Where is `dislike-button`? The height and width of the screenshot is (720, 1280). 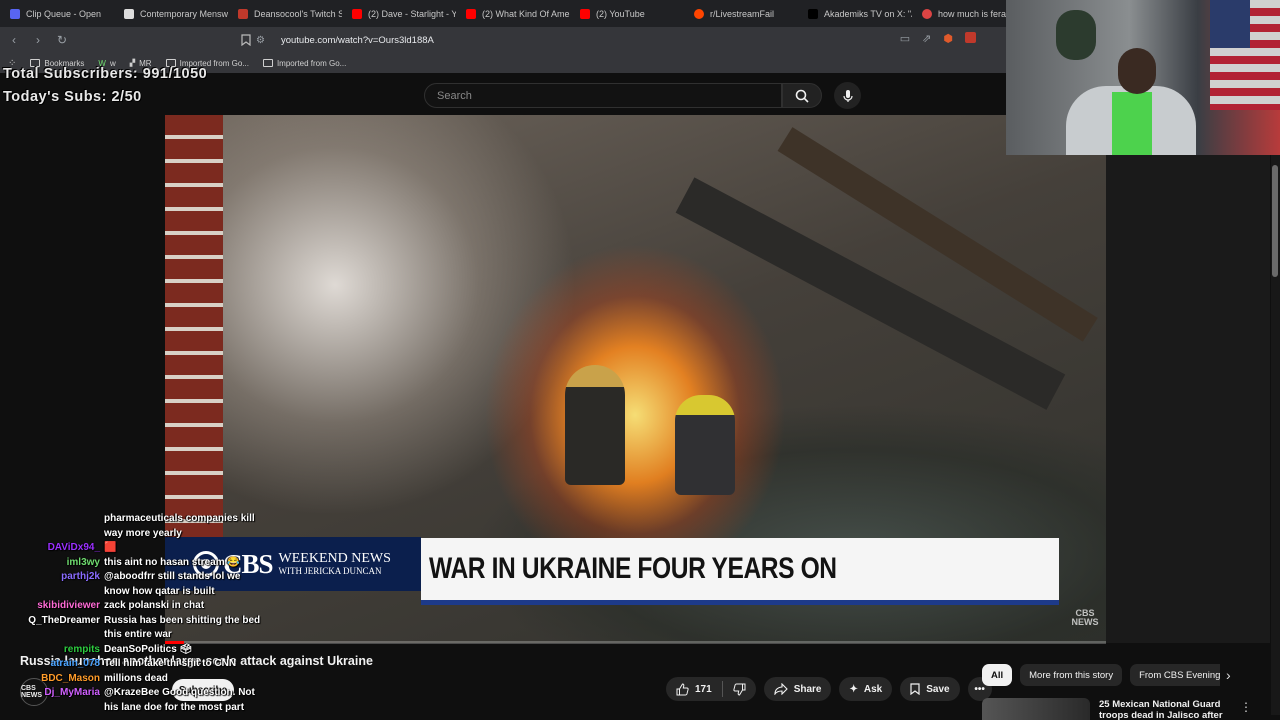
dislike-button is located at coordinates (739, 689).